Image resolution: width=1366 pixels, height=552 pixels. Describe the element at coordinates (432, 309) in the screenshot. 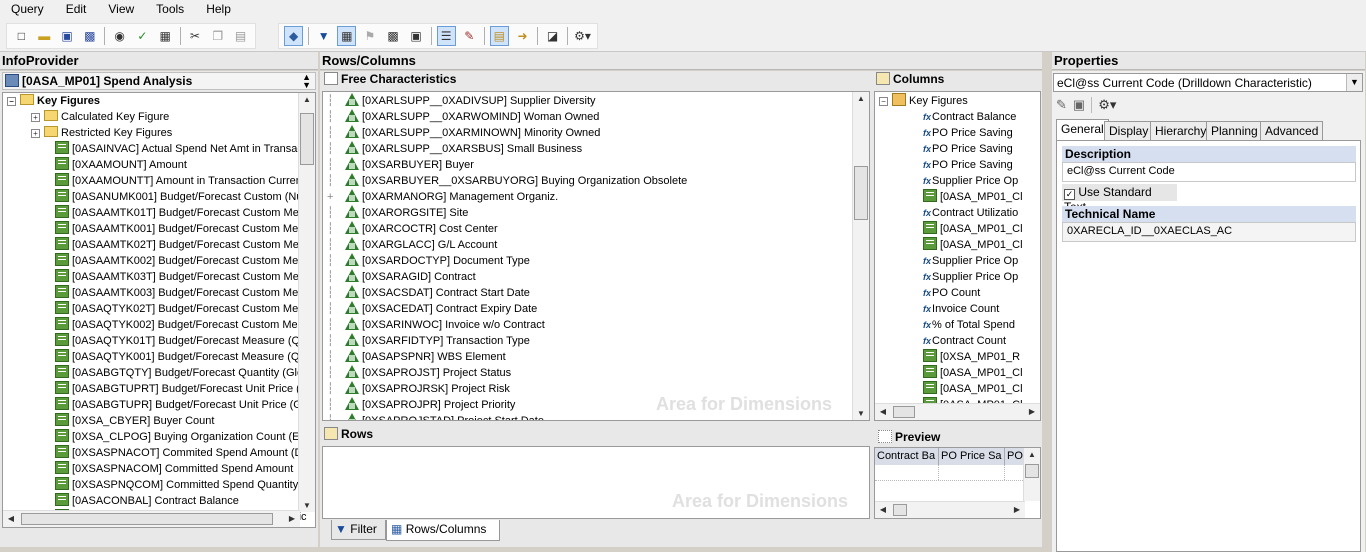

I see `characteristic-item: ┆ [0XSACEDAT] Contract Expiry Date` at that location.